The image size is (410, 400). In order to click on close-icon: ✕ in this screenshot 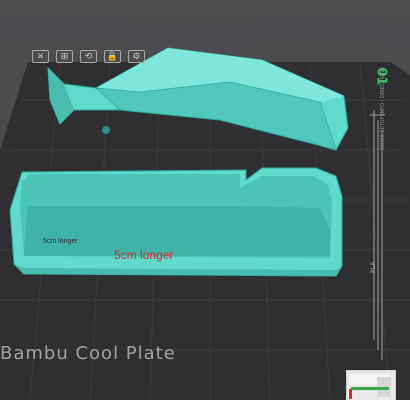, I will do `click(40, 56)`.